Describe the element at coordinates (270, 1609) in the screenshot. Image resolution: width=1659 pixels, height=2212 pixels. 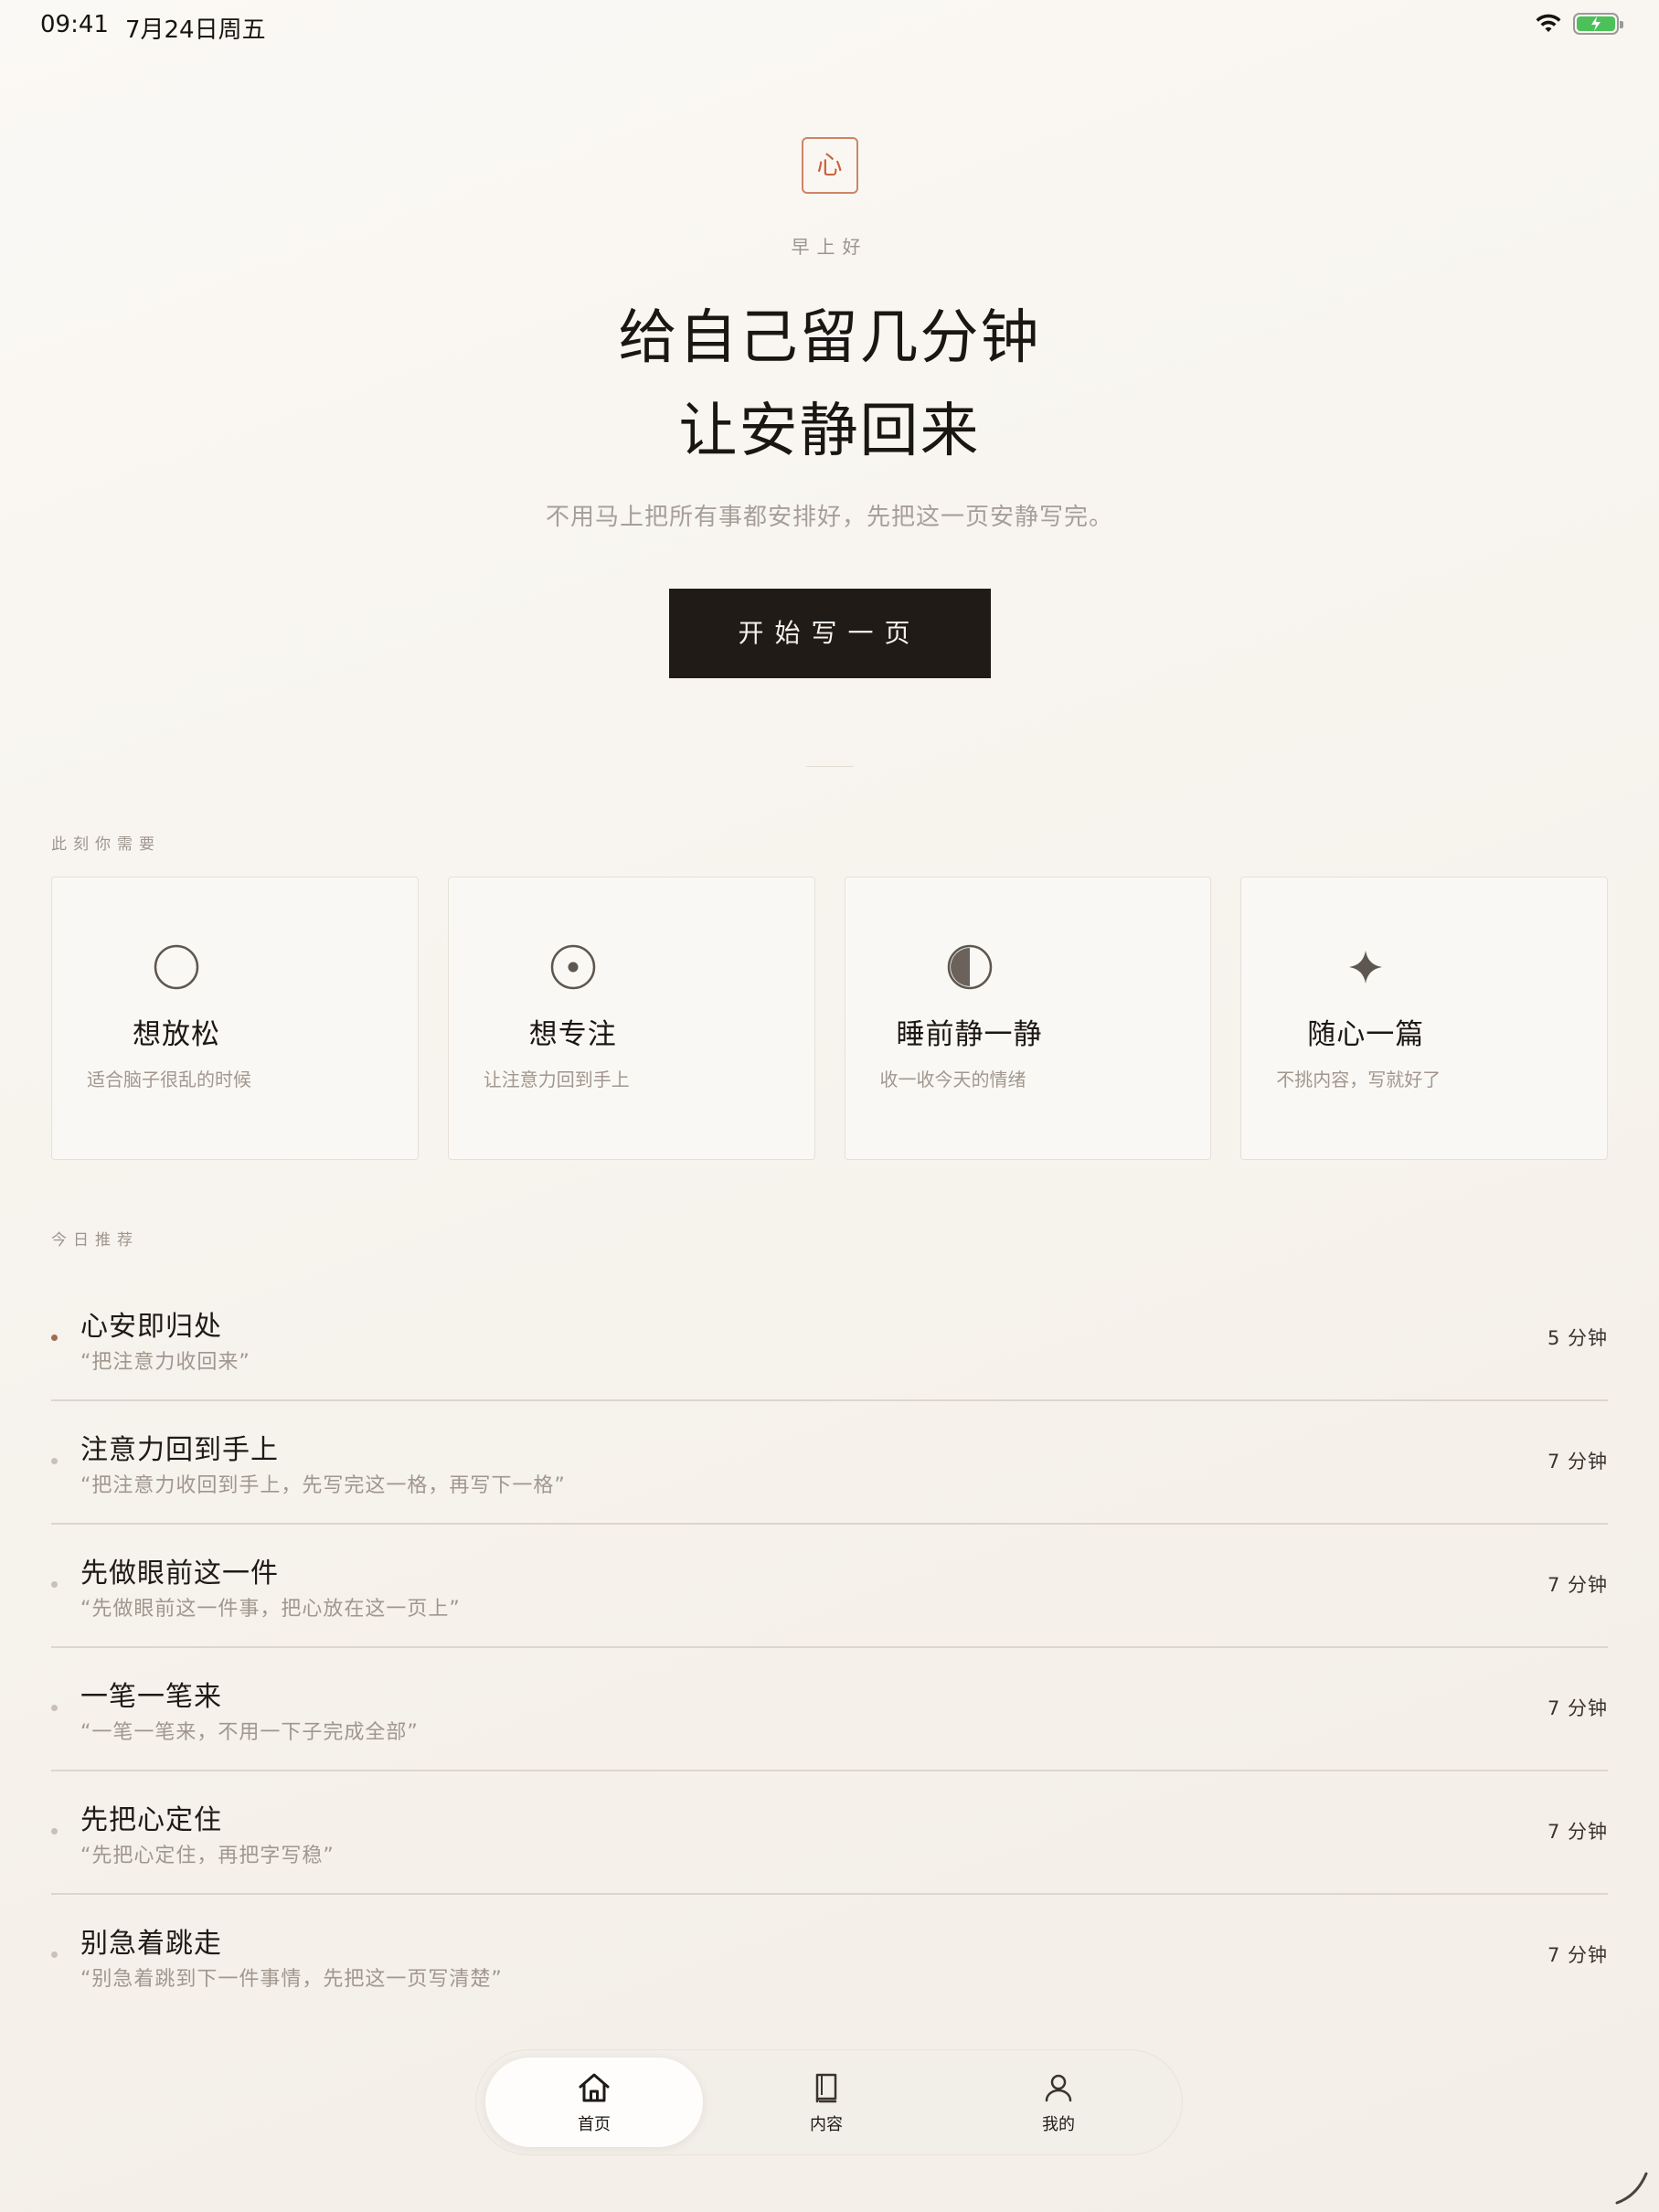
I see `rec-quote: “先做眼前这一件事，把心放在这一页上”` at that location.